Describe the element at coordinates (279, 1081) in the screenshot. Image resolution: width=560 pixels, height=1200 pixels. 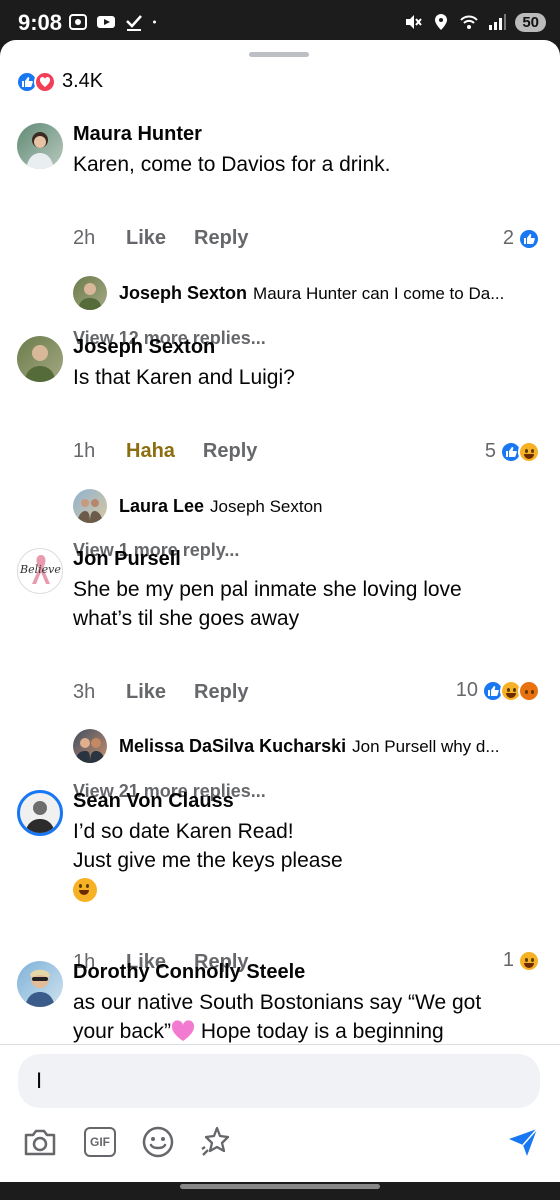
I see `comment-input` at that location.